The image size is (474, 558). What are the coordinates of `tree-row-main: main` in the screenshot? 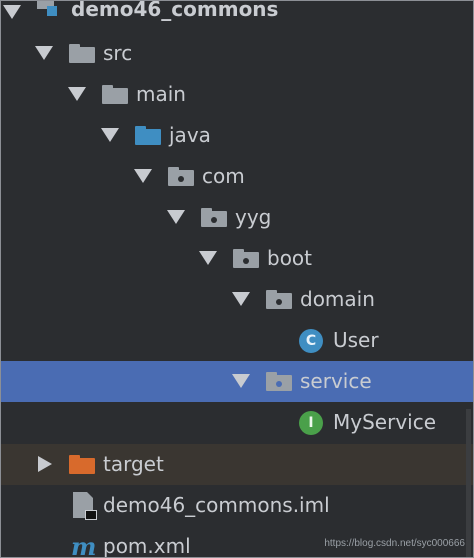 It's located at (237, 94).